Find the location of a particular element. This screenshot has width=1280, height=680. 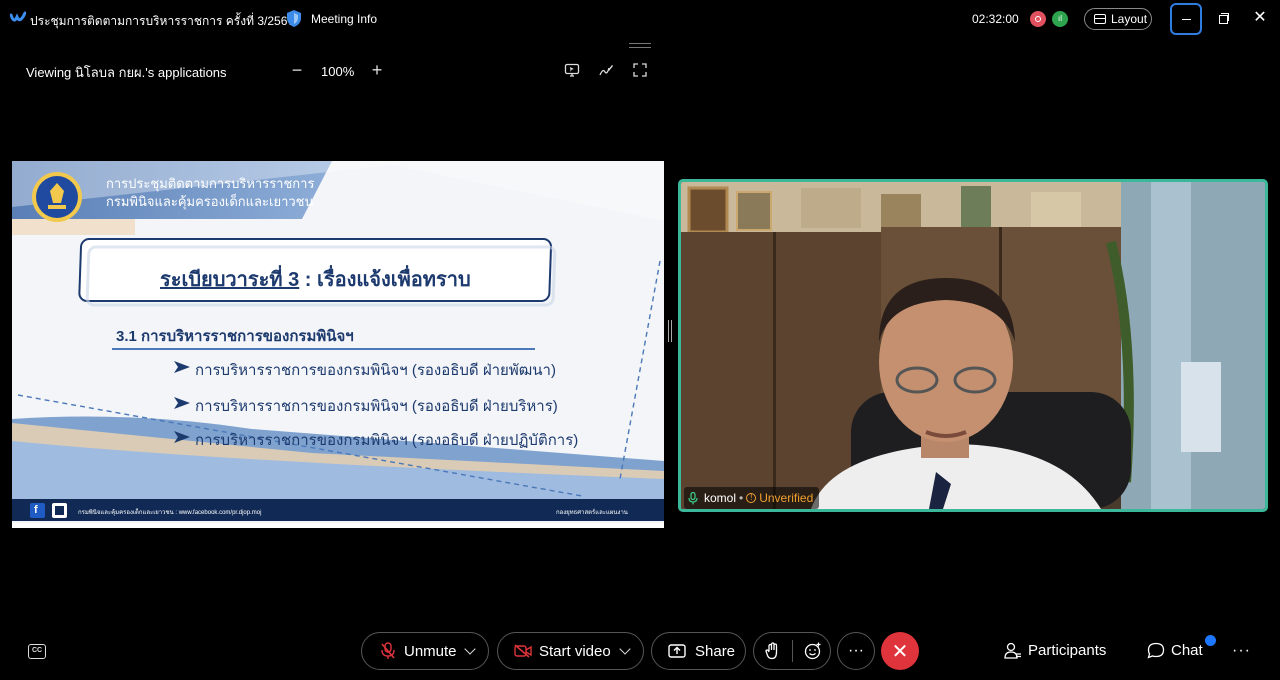

network-icon: ıl is located at coordinates (1060, 19).